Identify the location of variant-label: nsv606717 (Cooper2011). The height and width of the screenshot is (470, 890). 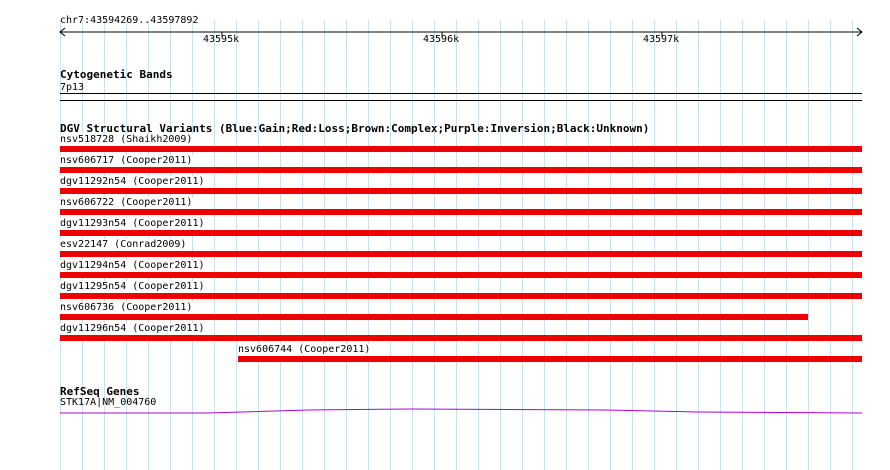
(127, 161).